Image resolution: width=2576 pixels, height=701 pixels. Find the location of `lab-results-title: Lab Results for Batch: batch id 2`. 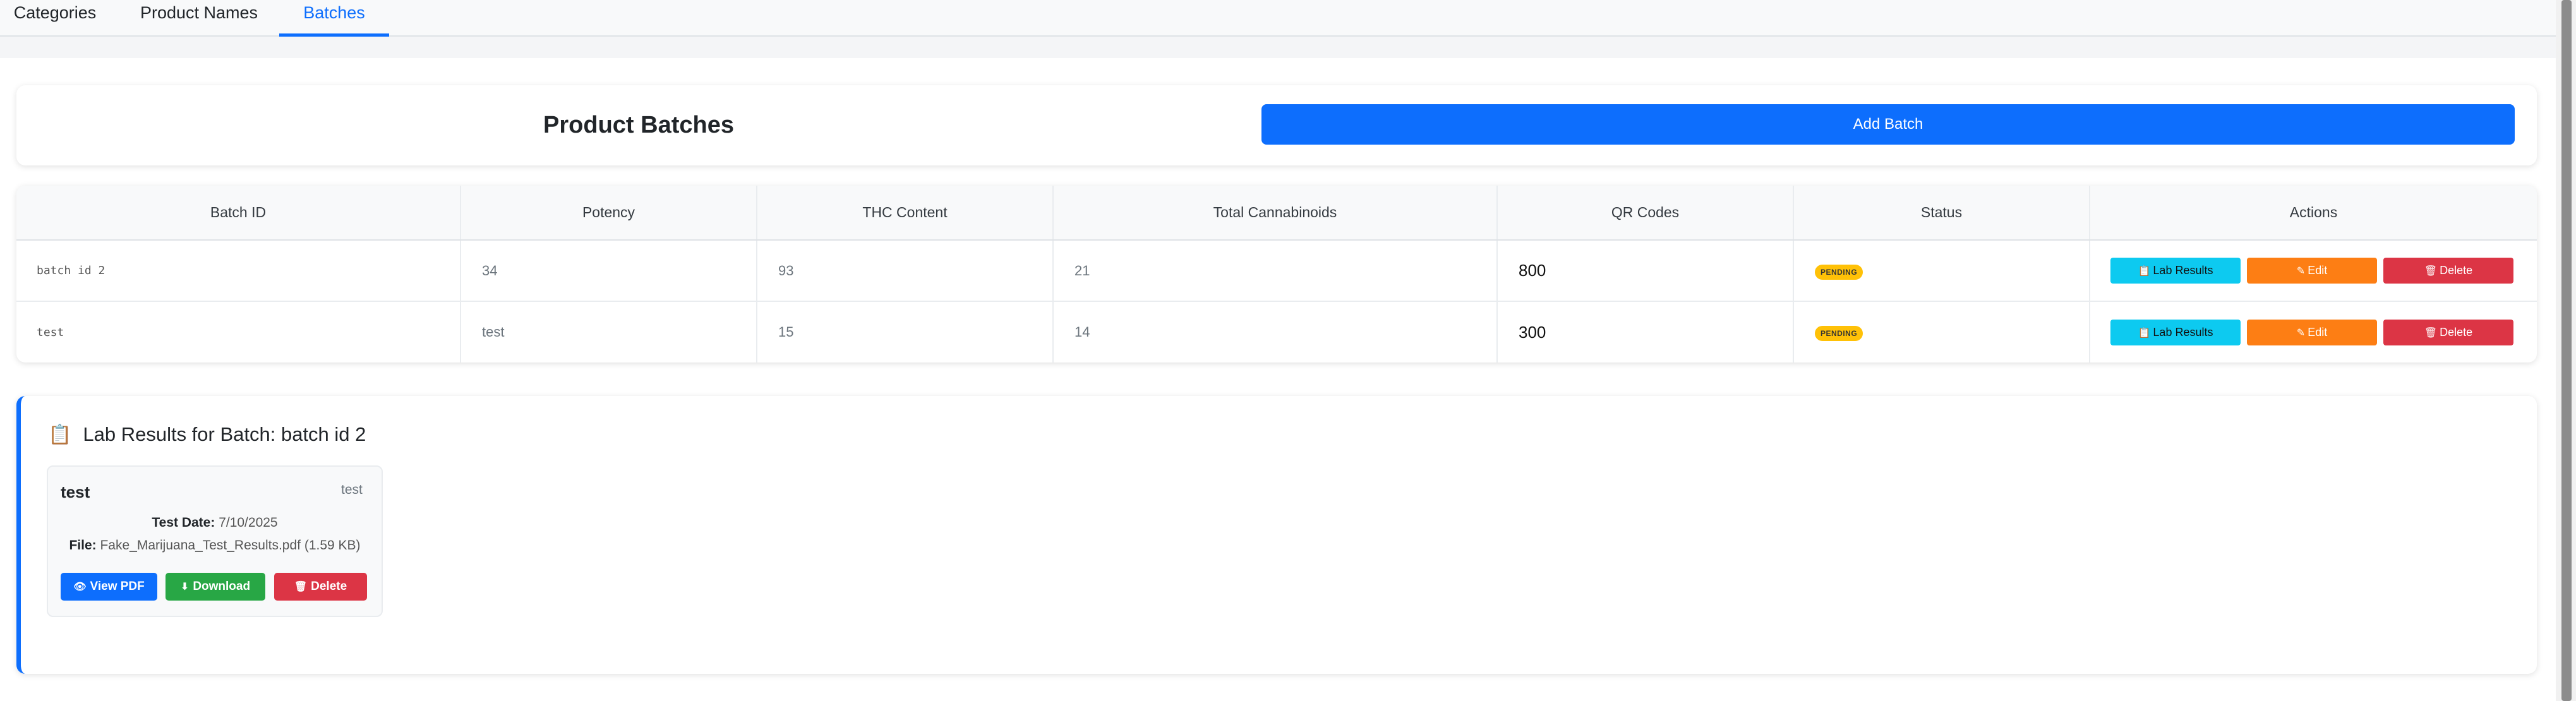

lab-results-title: Lab Results for Batch: batch id 2 is located at coordinates (224, 434).